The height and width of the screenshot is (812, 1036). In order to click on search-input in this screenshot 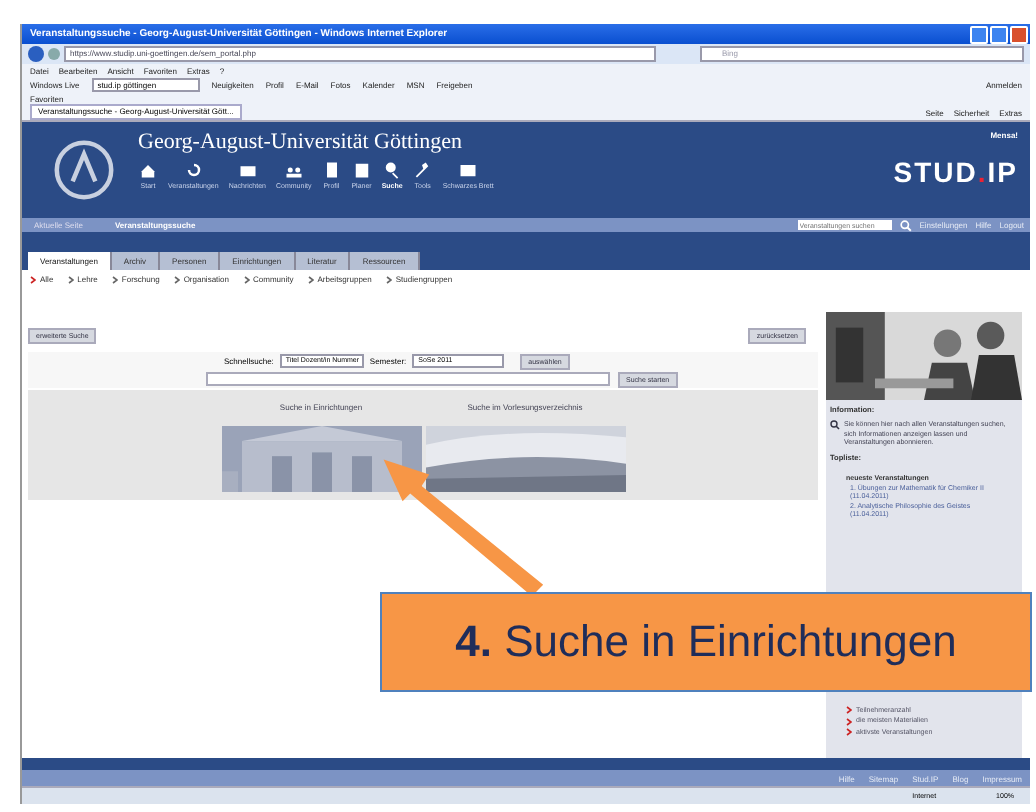, I will do `click(408, 379)`.